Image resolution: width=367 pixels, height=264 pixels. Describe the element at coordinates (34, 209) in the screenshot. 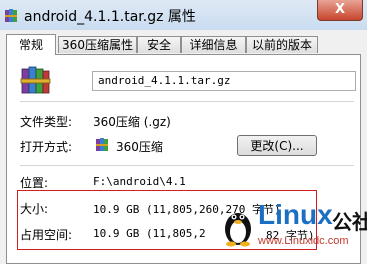

I see `size-label: 大小:` at that location.